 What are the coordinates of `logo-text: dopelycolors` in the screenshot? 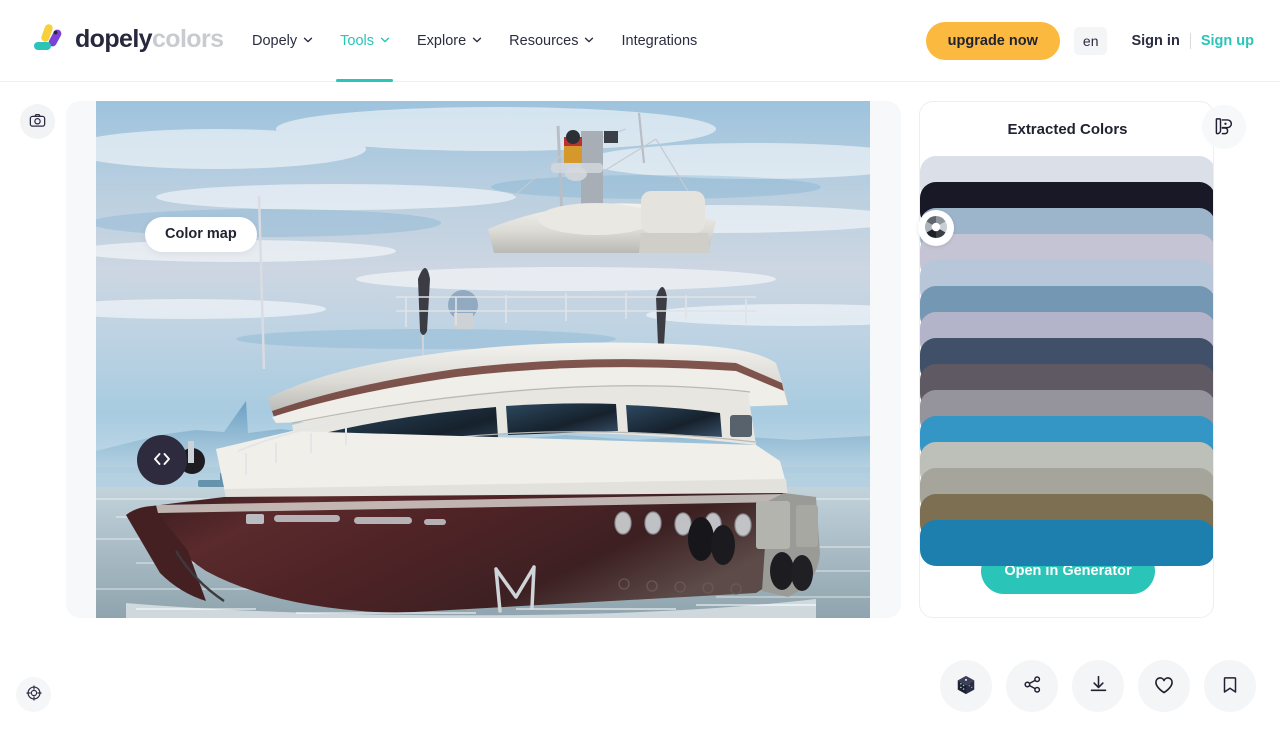 It's located at (149, 38).